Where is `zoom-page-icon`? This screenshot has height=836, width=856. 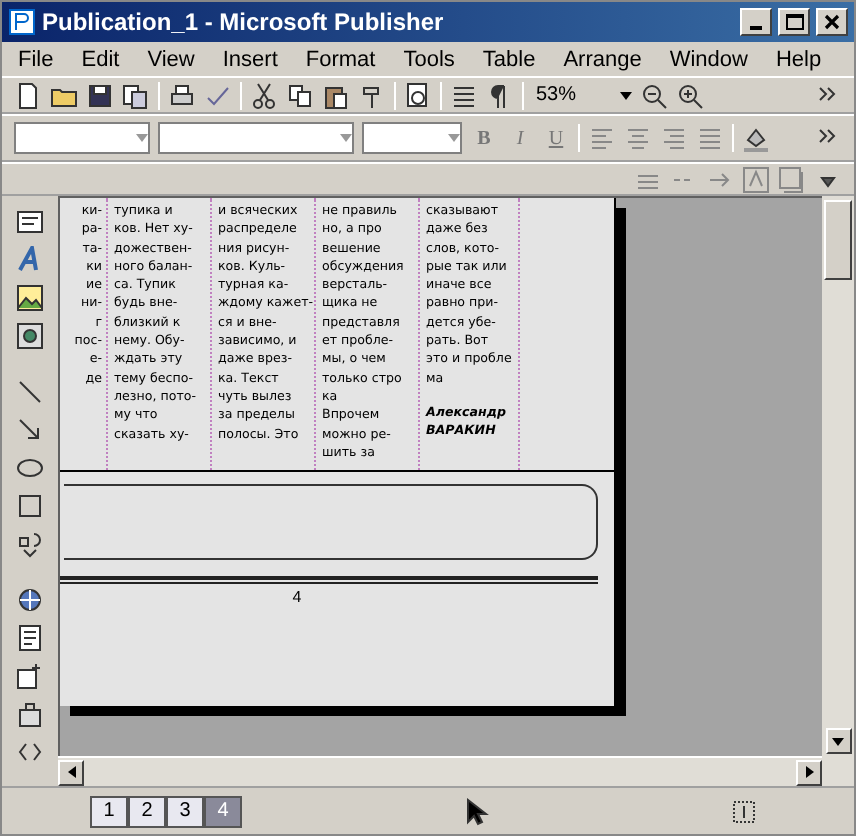 zoom-page-icon is located at coordinates (418, 95).